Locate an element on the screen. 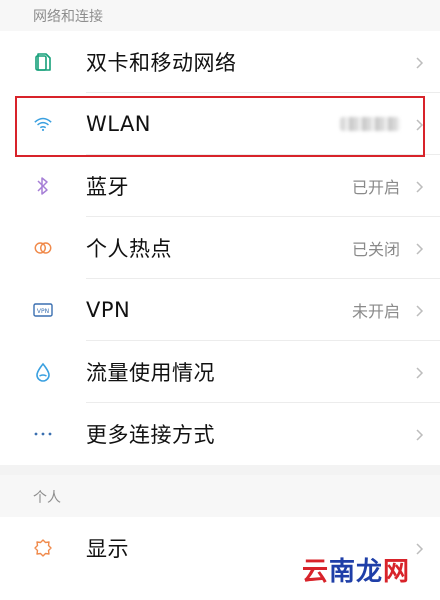 The image size is (440, 600). row-value: 已开启 is located at coordinates (375, 187).